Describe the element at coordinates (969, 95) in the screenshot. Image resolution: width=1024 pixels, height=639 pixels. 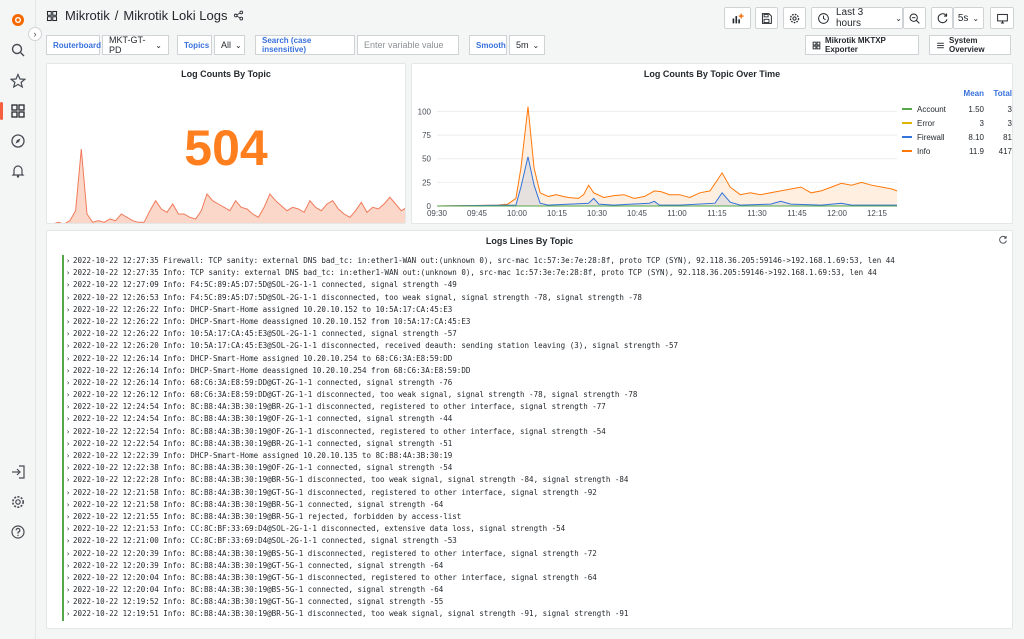
I see `legend-header-mean: Mean` at that location.